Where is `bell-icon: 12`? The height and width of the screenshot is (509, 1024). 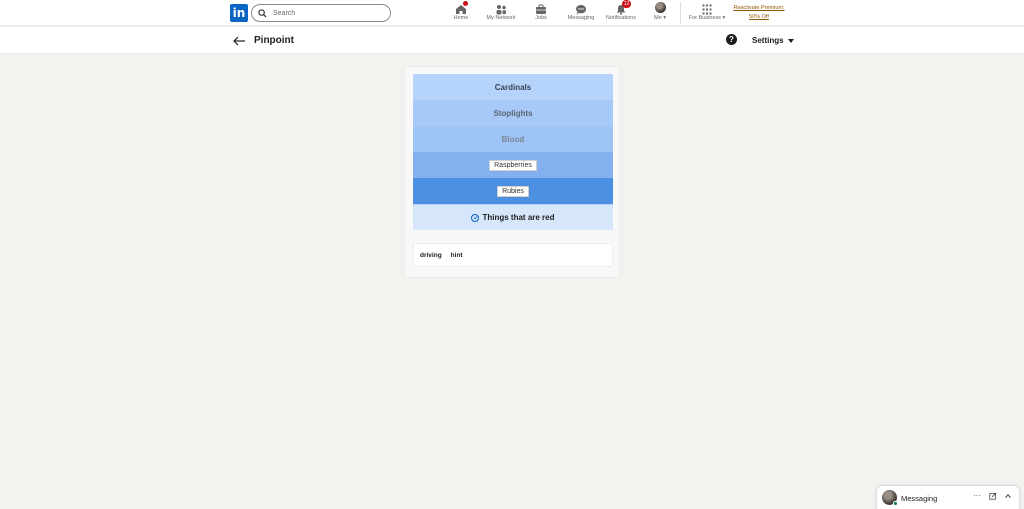
bell-icon: 12 is located at coordinates (623, 7).